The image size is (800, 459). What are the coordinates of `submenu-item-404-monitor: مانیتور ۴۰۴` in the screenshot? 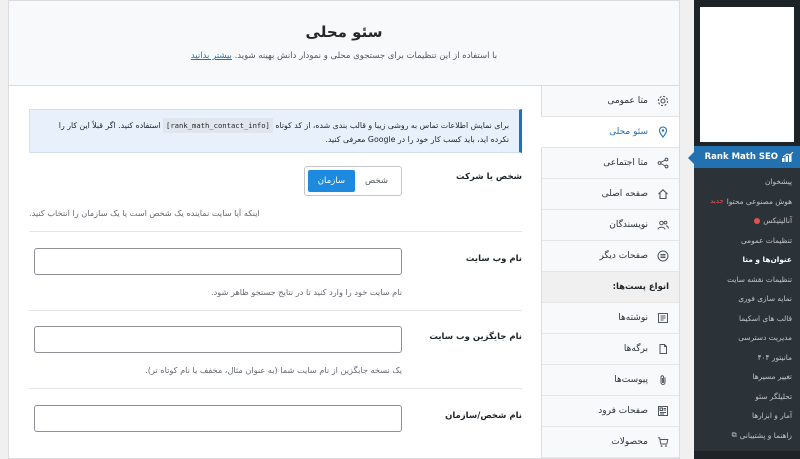 It's located at (747, 358).